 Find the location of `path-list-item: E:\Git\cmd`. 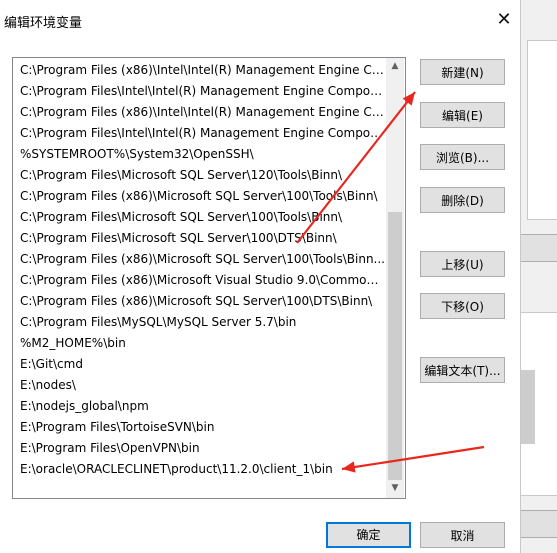

path-list-item: E:\Git\cmd is located at coordinates (199, 364).